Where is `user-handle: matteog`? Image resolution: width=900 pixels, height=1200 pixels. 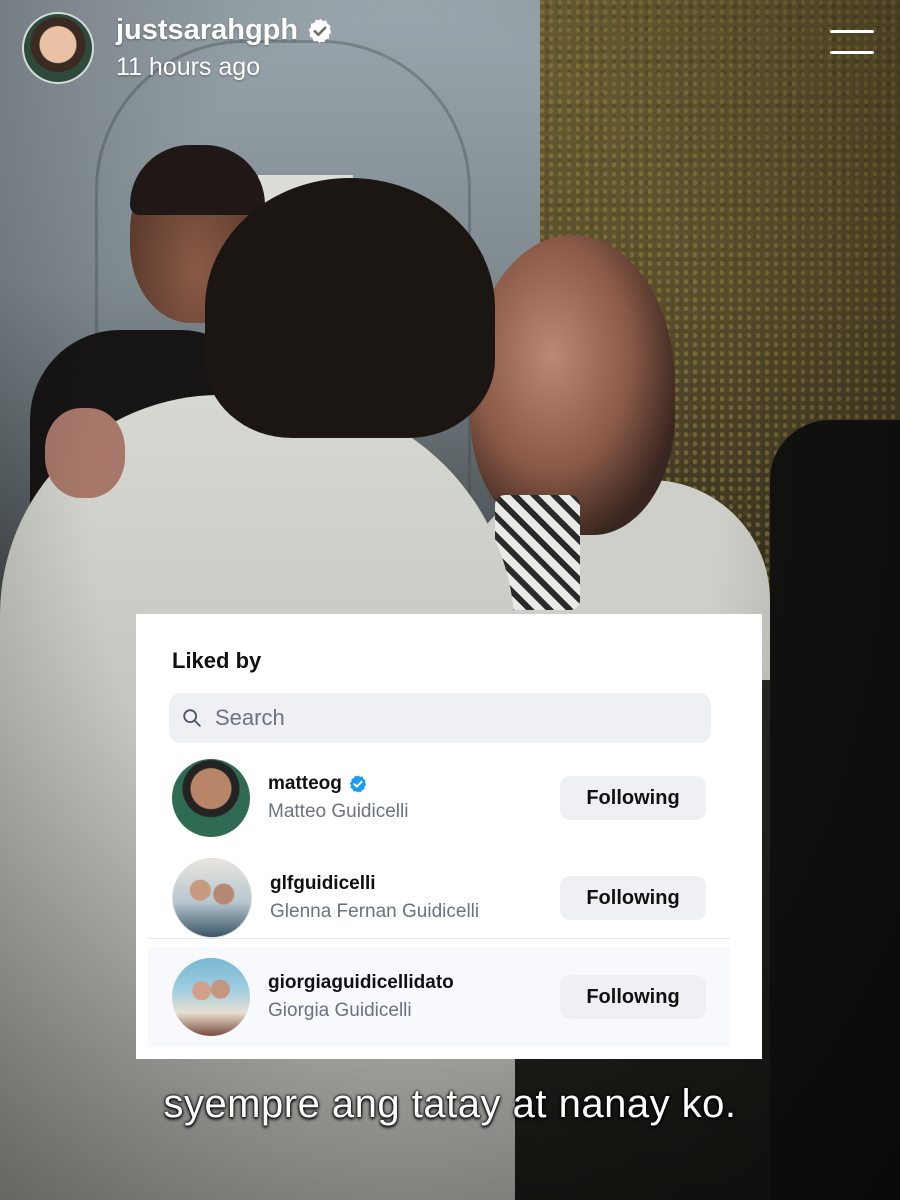
user-handle: matteog is located at coordinates (305, 784).